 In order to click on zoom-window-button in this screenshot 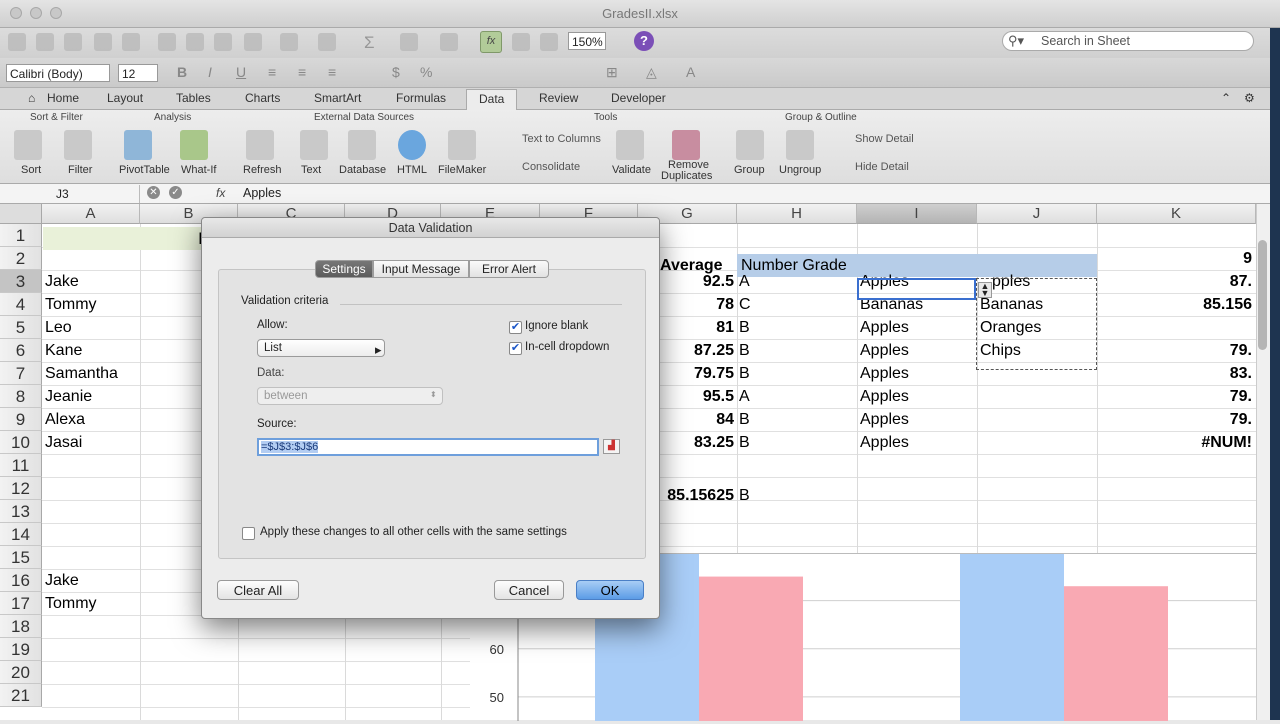, I will do `click(56, 13)`.